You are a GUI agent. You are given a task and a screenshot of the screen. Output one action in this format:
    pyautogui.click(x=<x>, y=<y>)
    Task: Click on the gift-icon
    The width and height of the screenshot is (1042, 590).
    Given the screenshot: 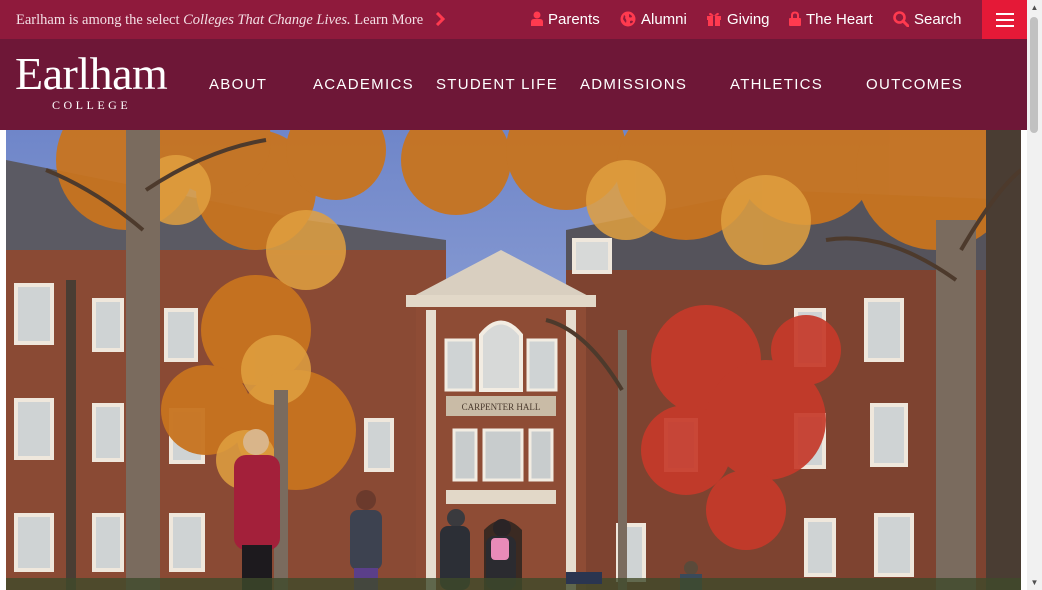 What is the action you would take?
    pyautogui.click(x=714, y=19)
    